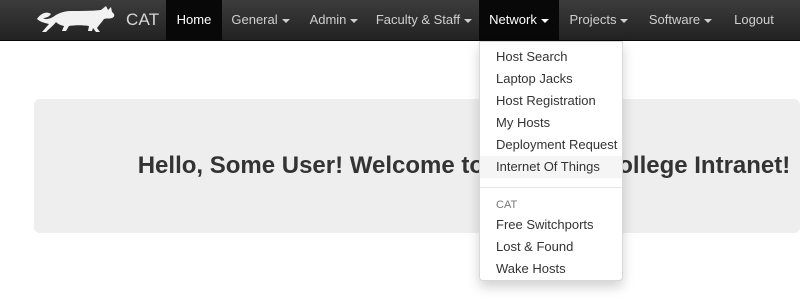  I want to click on nav-software-dropdown: Software, so click(680, 20).